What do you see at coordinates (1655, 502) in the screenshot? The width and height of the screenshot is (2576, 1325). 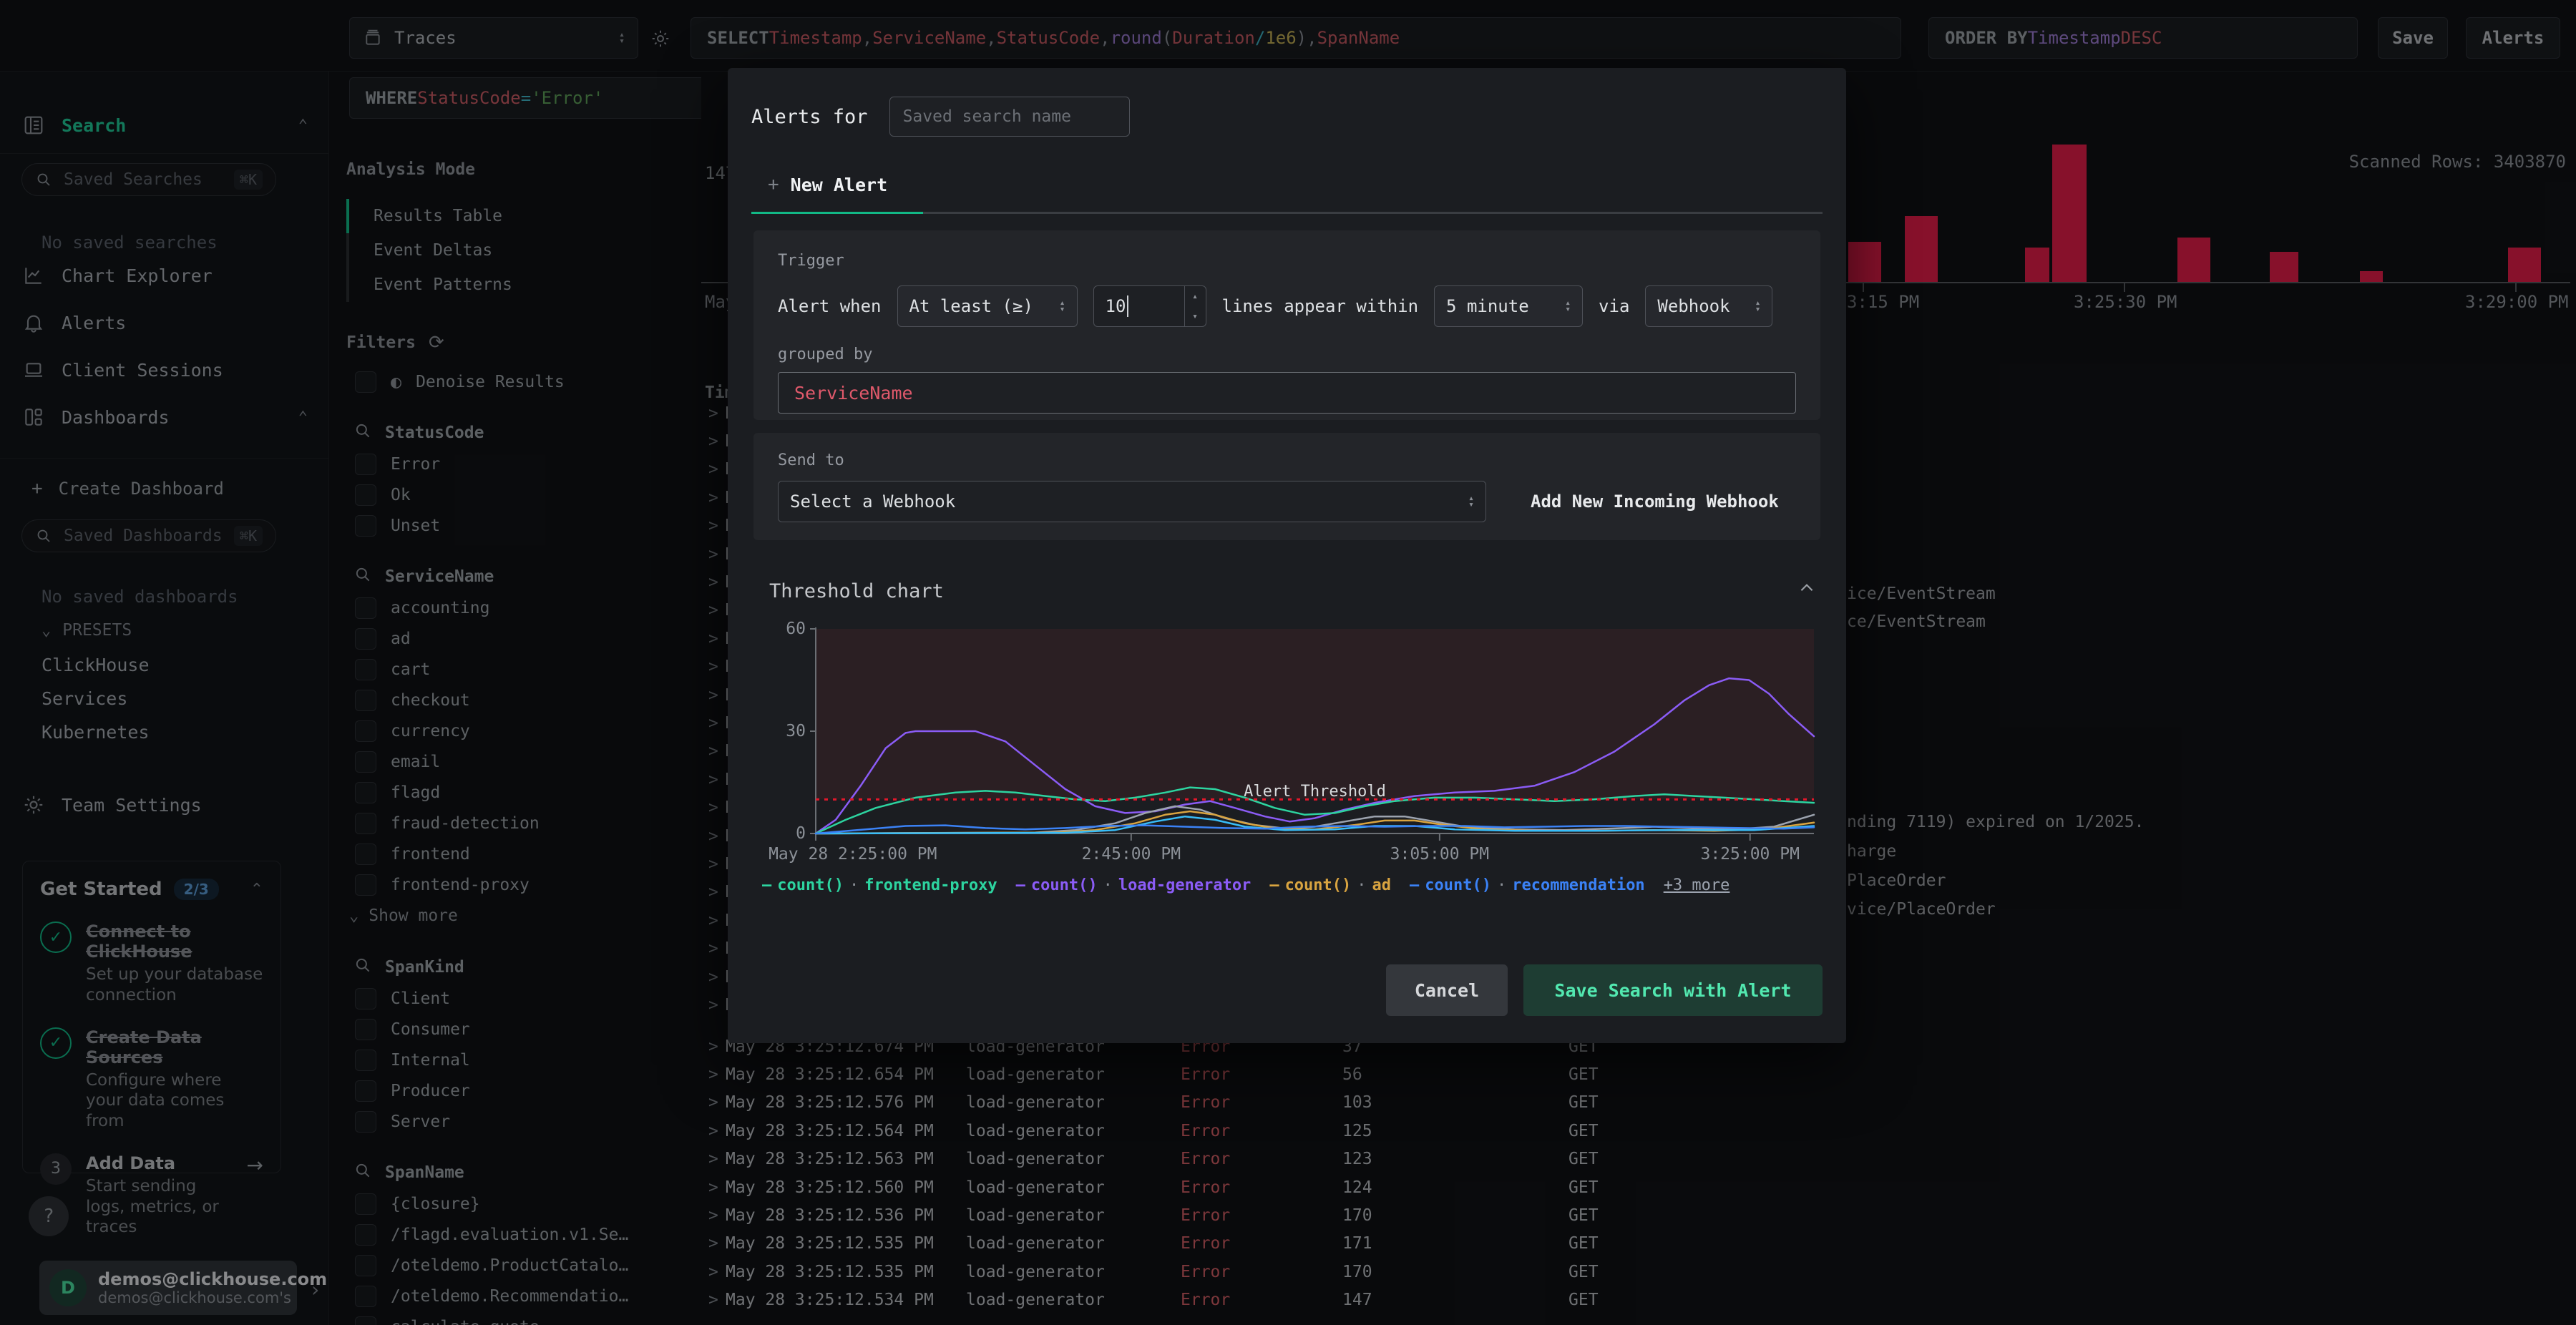 I see `add-webhook-button: Add New Incoming Webhook` at bounding box center [1655, 502].